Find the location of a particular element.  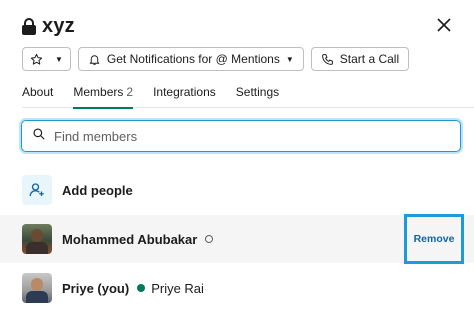

member-row: Mohammed Abubakar is located at coordinates (237, 239).